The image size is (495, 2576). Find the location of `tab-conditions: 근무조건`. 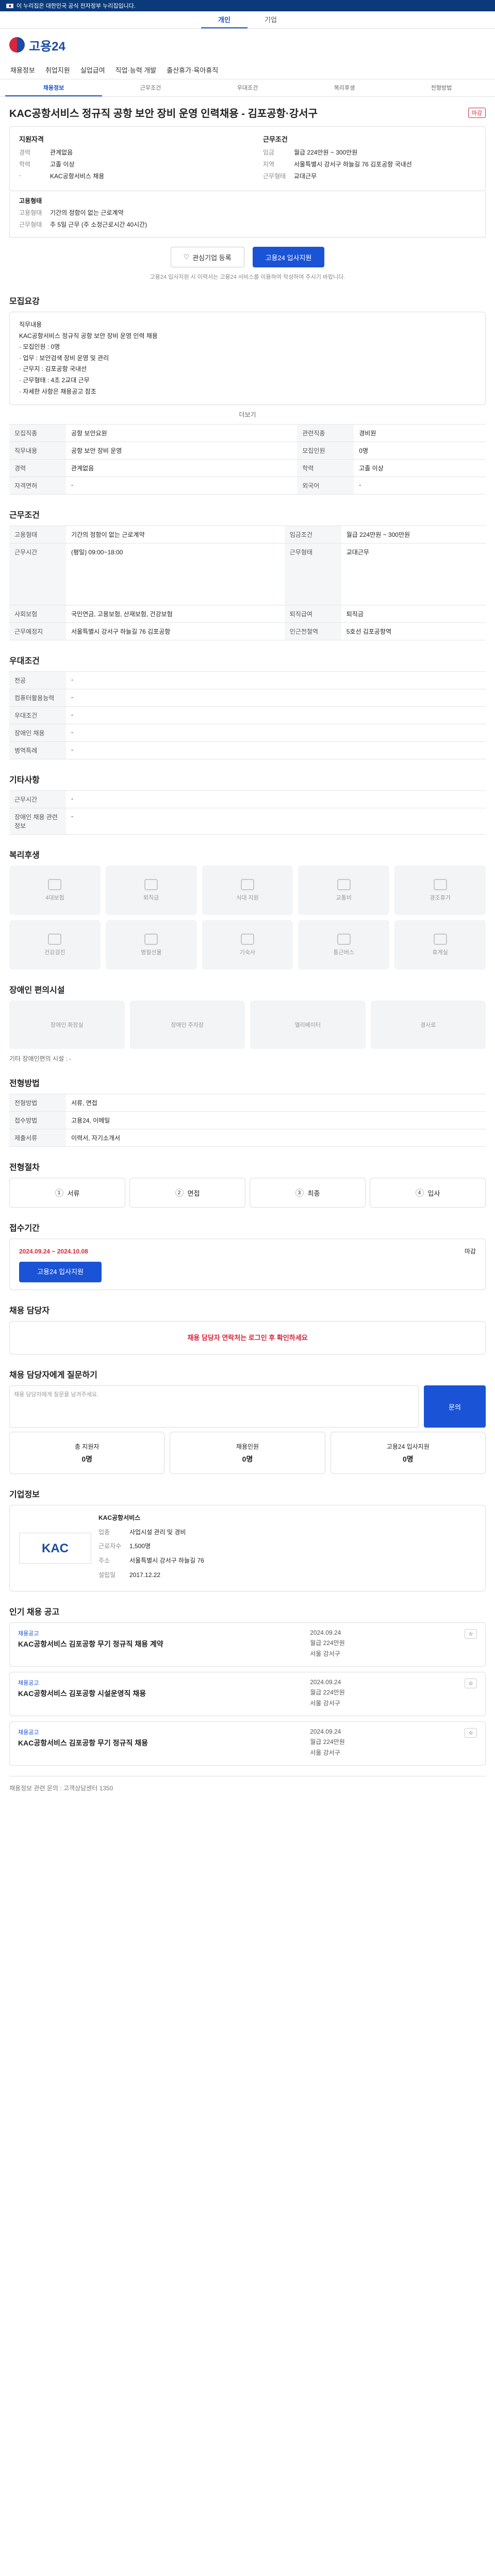

tab-conditions: 근무조건 is located at coordinates (150, 87).